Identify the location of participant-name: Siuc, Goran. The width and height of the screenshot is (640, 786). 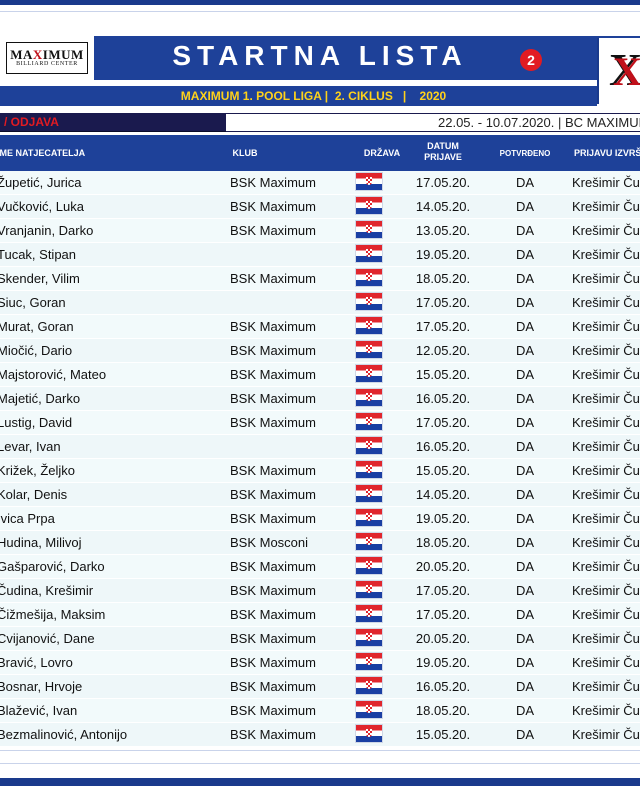
(33, 302).